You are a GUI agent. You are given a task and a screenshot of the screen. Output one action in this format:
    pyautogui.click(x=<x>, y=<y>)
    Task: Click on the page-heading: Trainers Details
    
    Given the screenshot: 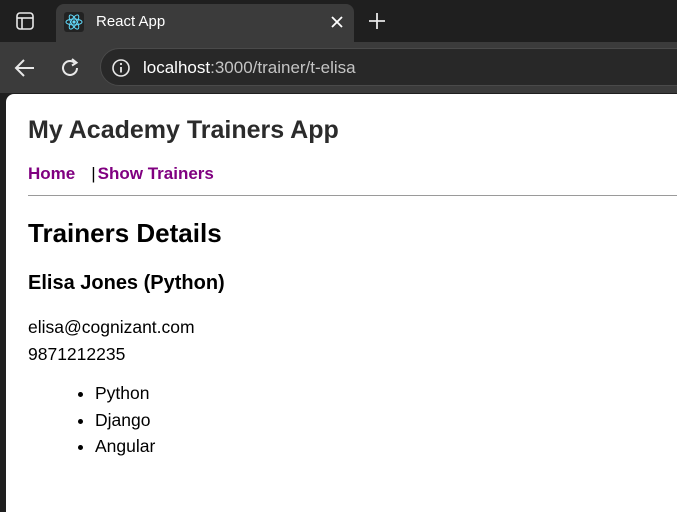 What is the action you would take?
    pyautogui.click(x=125, y=233)
    